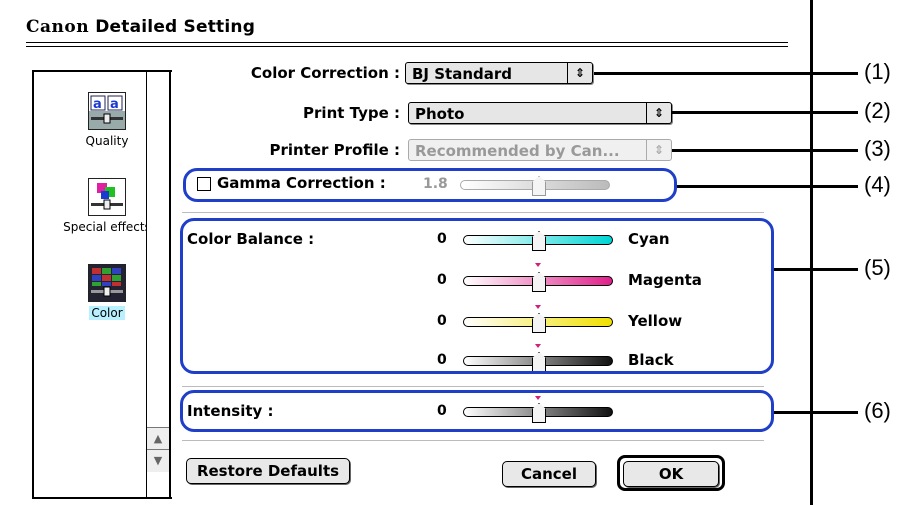 This screenshot has height=505, width=921. Describe the element at coordinates (325, 73) in the screenshot. I see `color-correction-label: Color Correction :` at that location.